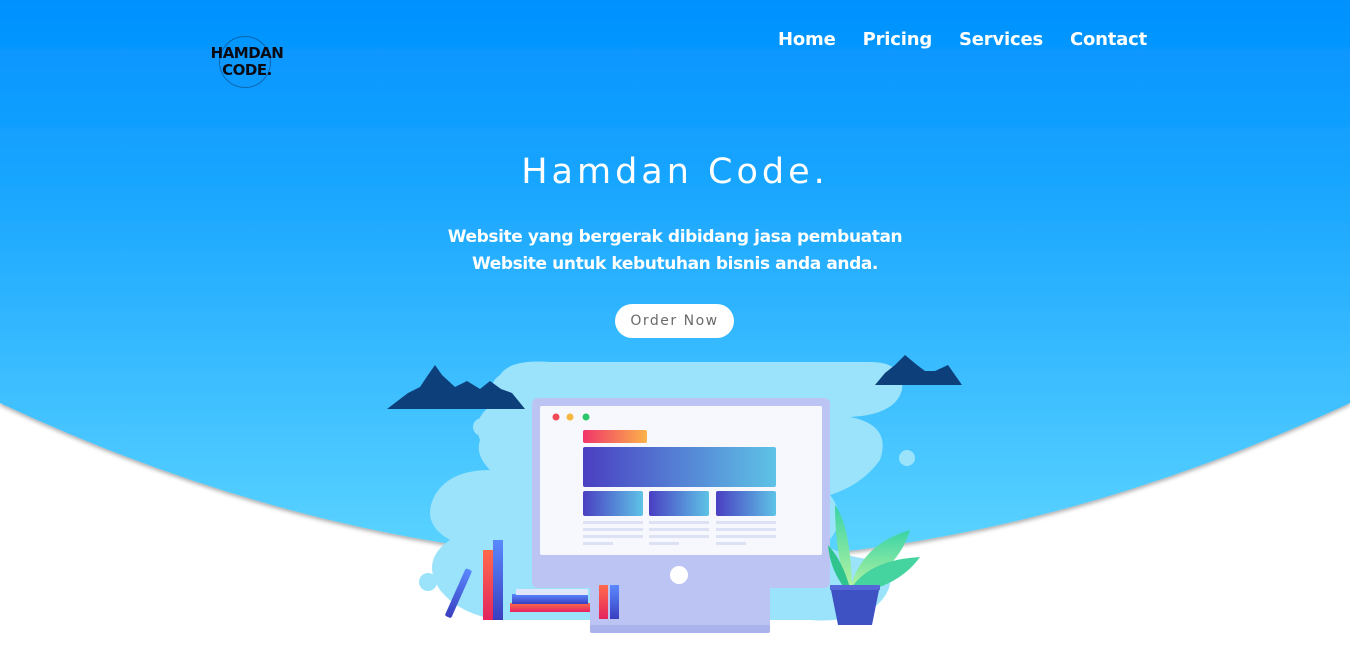  Describe the element at coordinates (675, 172) in the screenshot. I see `hero-title: Hamdan Code.` at that location.